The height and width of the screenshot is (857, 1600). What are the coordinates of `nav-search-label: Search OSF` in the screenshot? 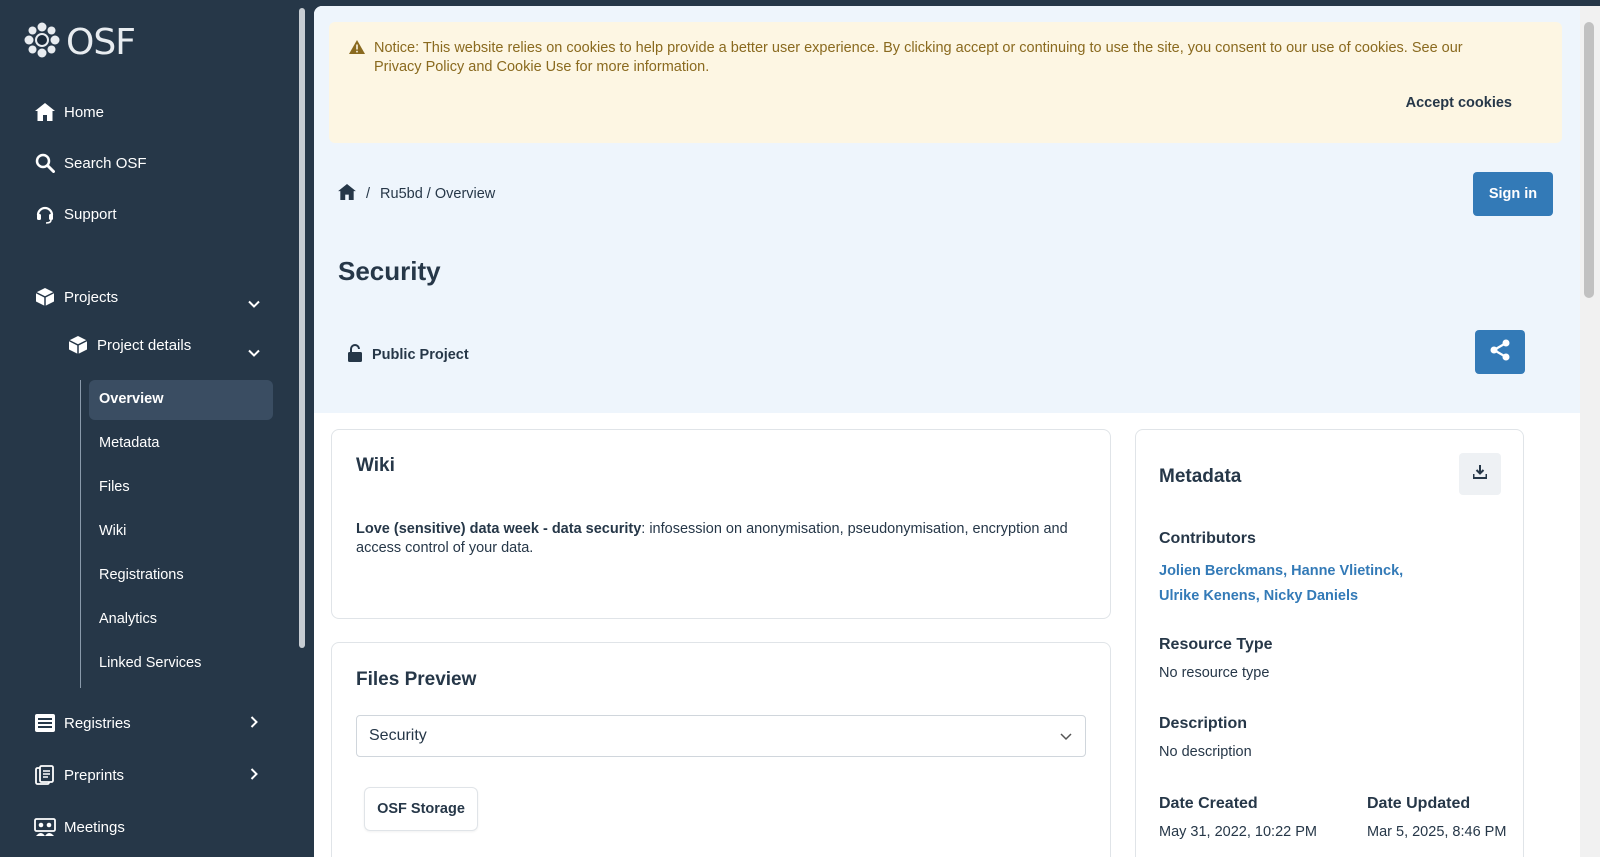 It's located at (105, 163).